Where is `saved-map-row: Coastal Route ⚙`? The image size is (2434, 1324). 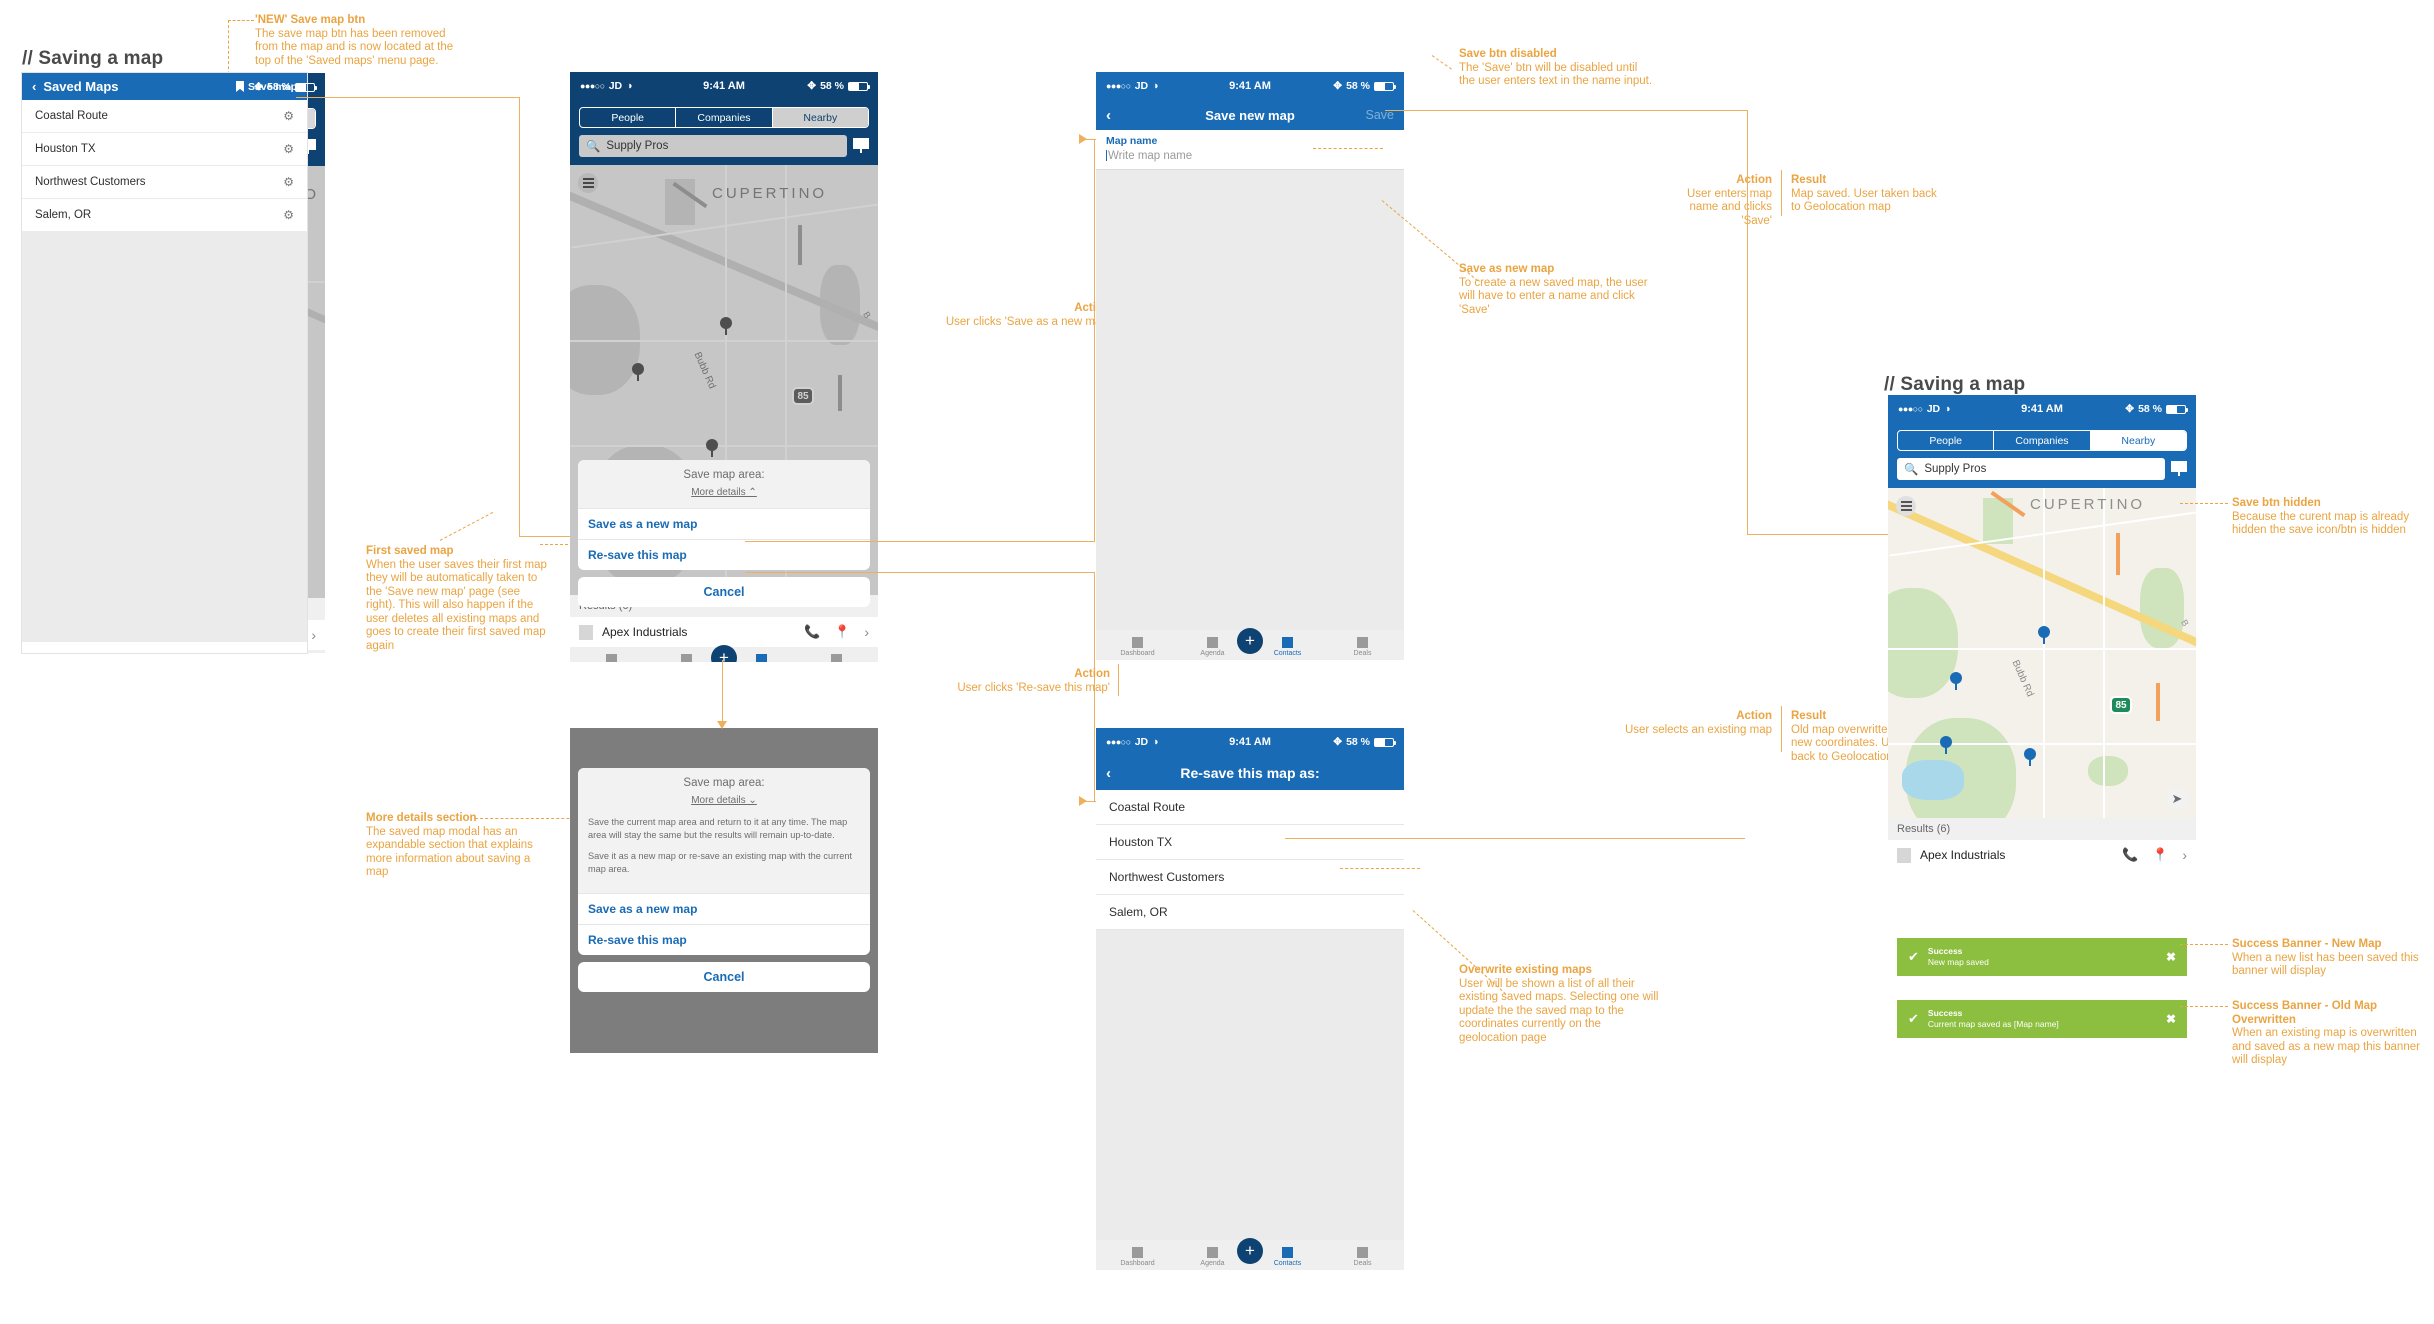
saved-map-row: Coastal Route ⚙ is located at coordinates (164, 116).